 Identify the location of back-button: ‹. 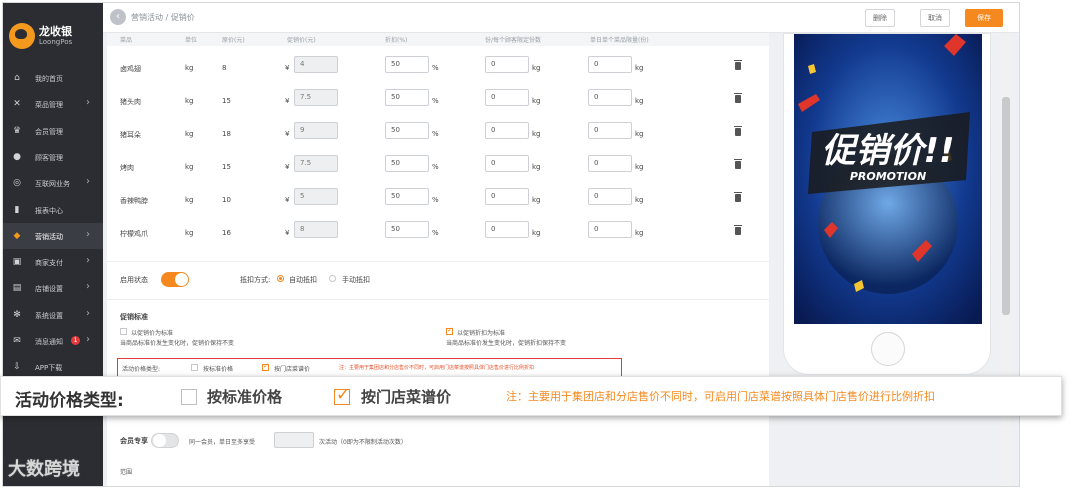
(118, 17).